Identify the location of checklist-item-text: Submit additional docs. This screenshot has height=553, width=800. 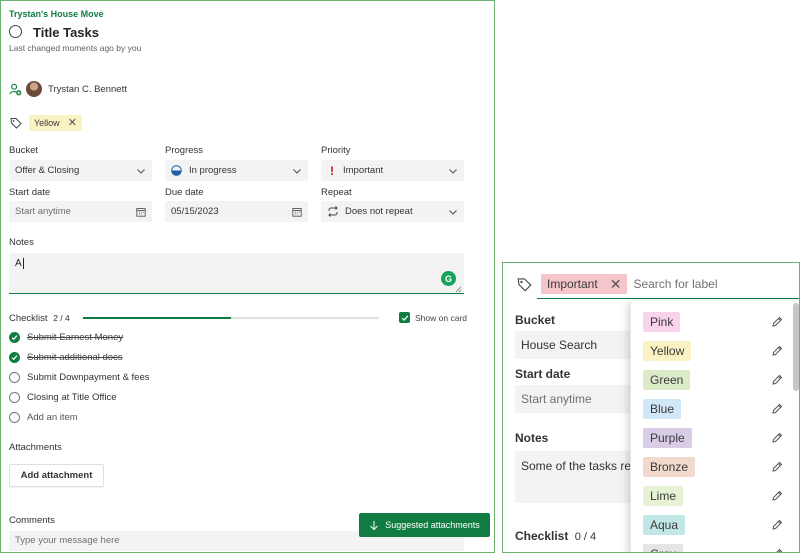
(75, 357).